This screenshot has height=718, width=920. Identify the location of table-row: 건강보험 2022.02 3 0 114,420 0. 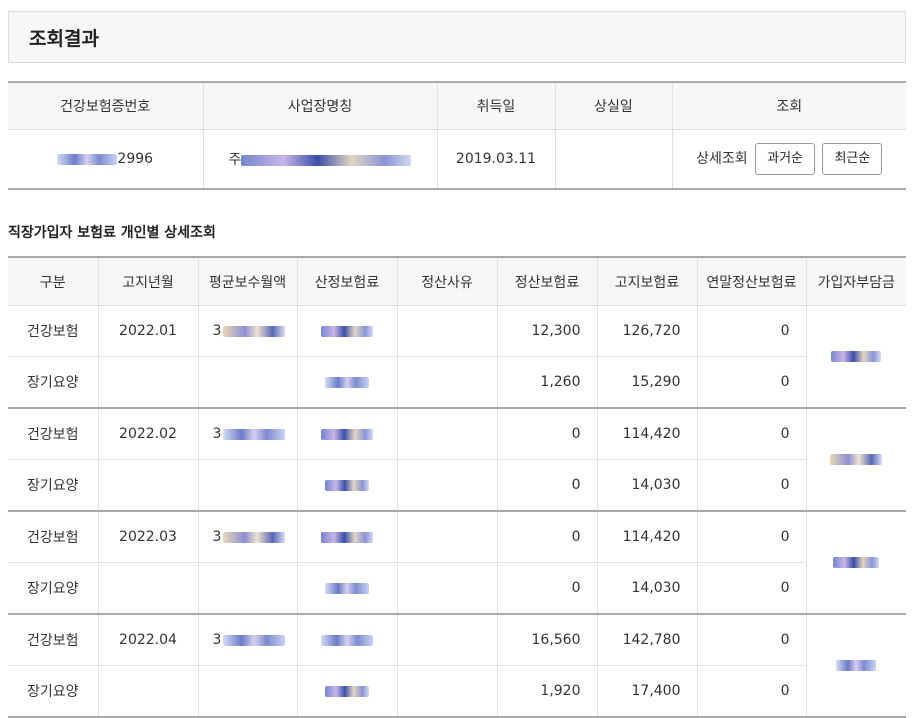
(457, 460).